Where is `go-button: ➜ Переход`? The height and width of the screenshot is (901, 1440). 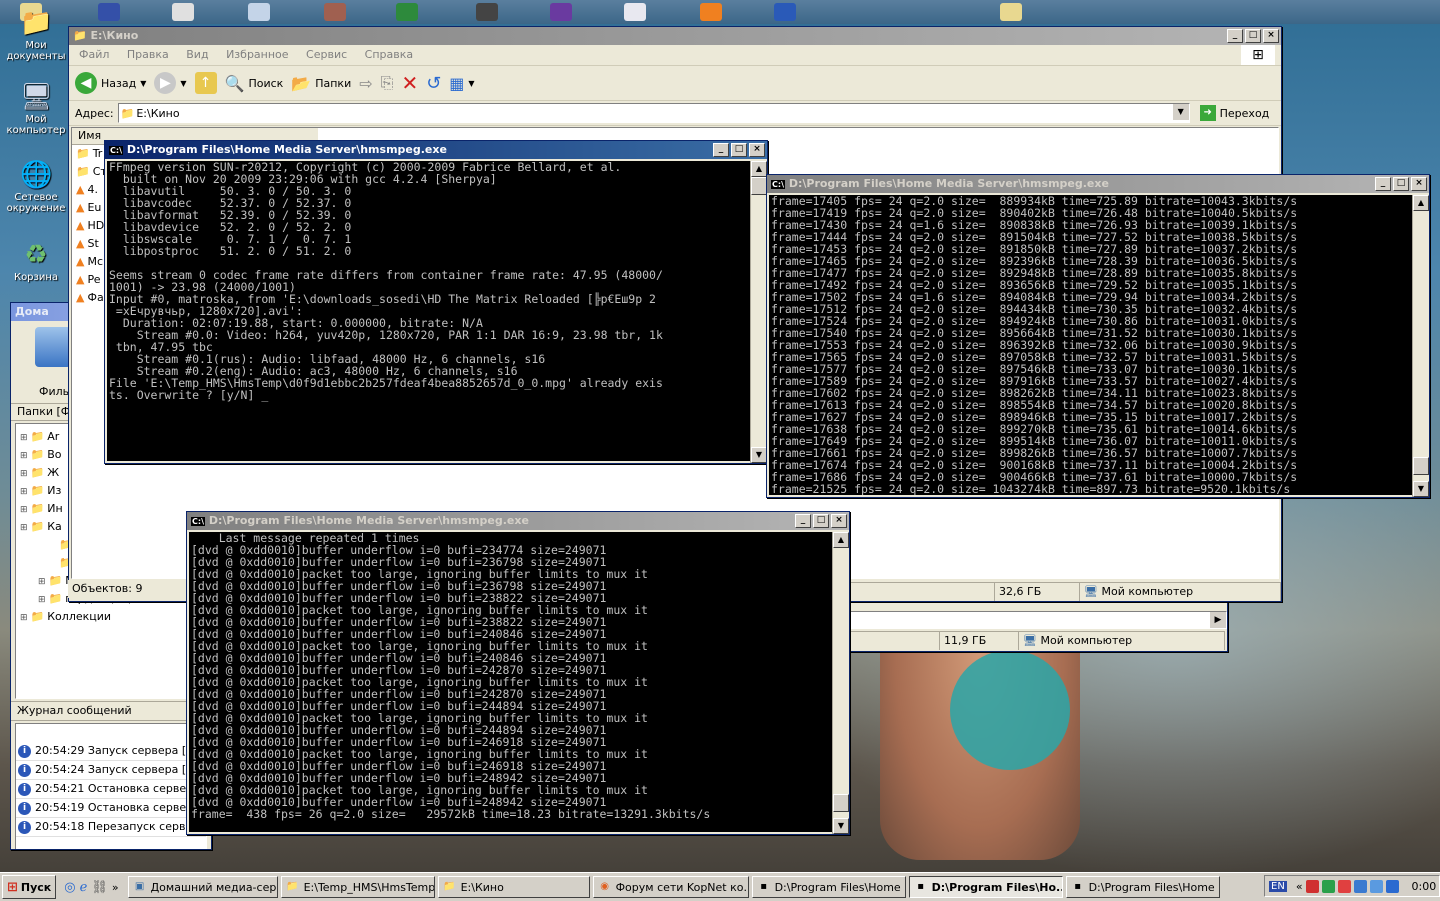 go-button: ➜ Переход is located at coordinates (1234, 113).